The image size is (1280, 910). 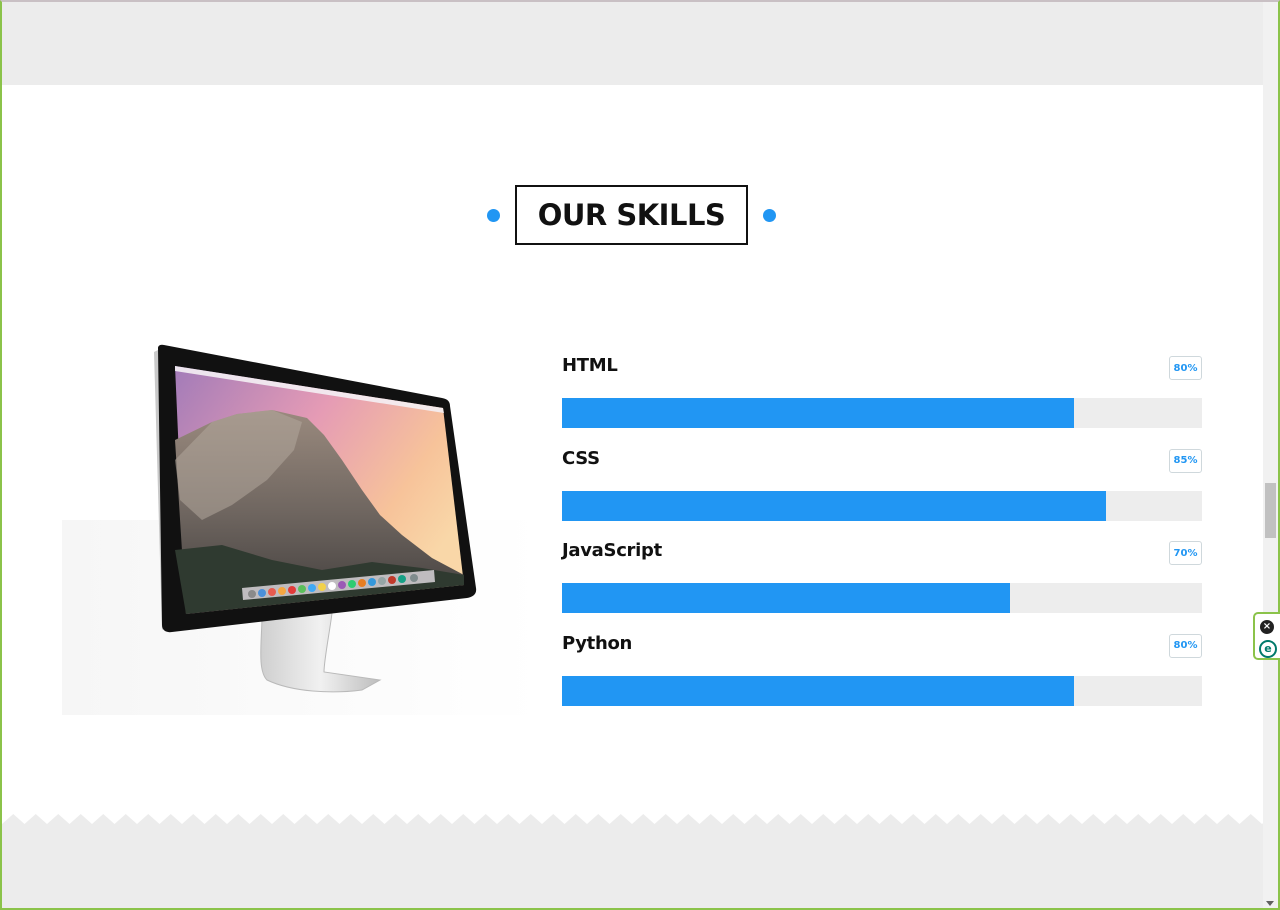 I want to click on skill-name: Python, so click(x=597, y=643).